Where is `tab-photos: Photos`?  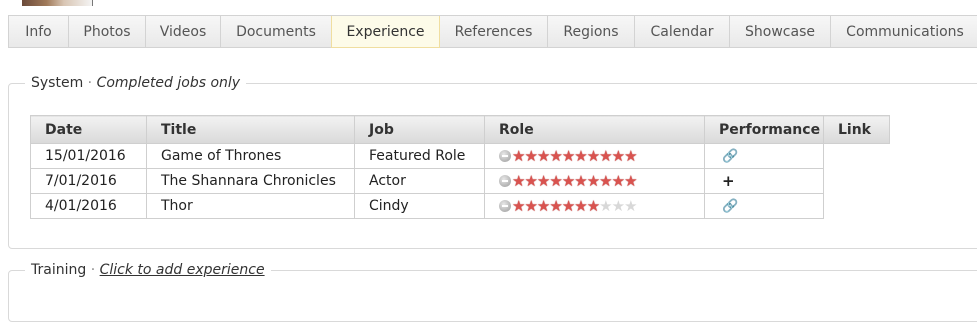
tab-photos: Photos is located at coordinates (107, 32).